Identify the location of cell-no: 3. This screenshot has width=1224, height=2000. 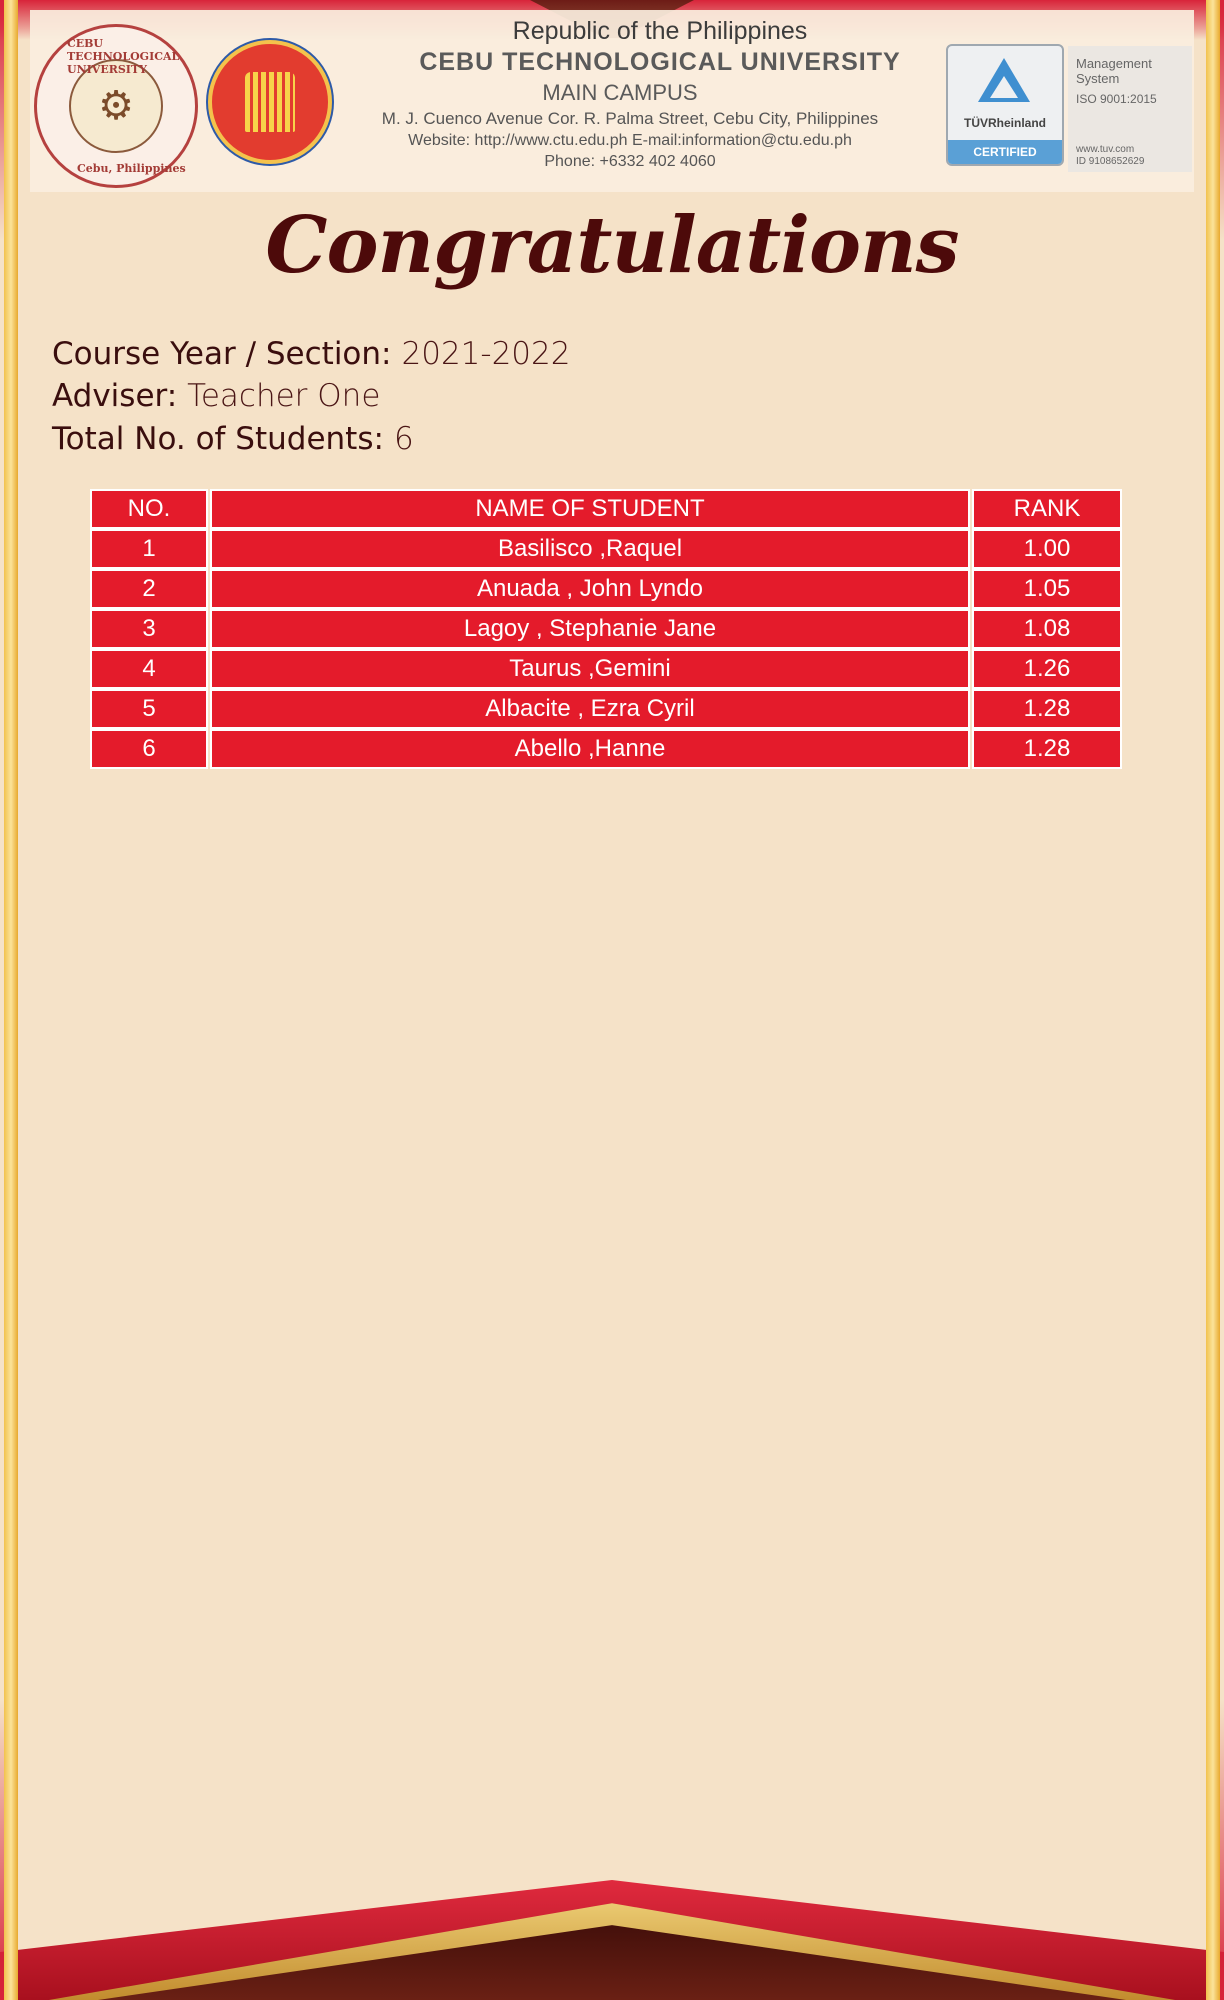
(149, 629).